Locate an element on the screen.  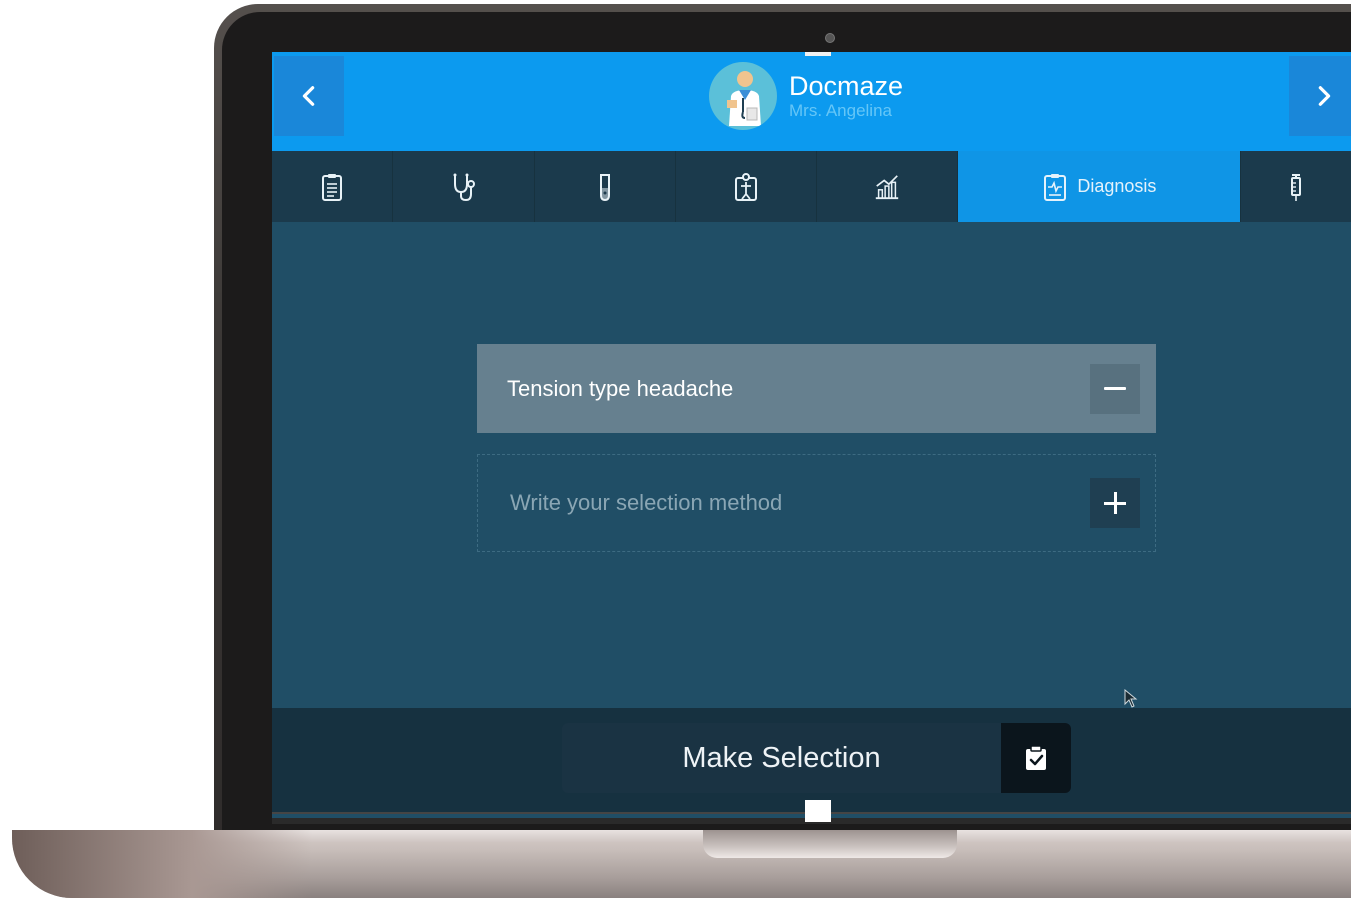
mouse-pointer-icon is located at coordinates (1131, 698).